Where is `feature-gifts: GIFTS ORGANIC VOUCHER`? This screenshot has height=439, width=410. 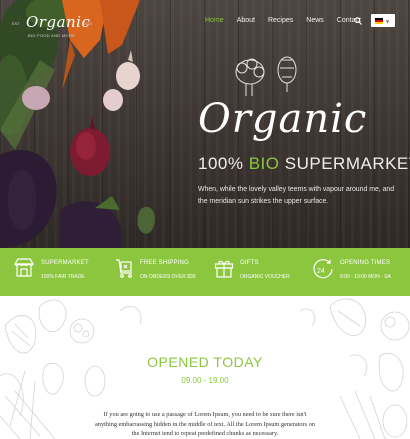
feature-gifts: GIFTS ORGANIC VOUCHER is located at coordinates (259, 273).